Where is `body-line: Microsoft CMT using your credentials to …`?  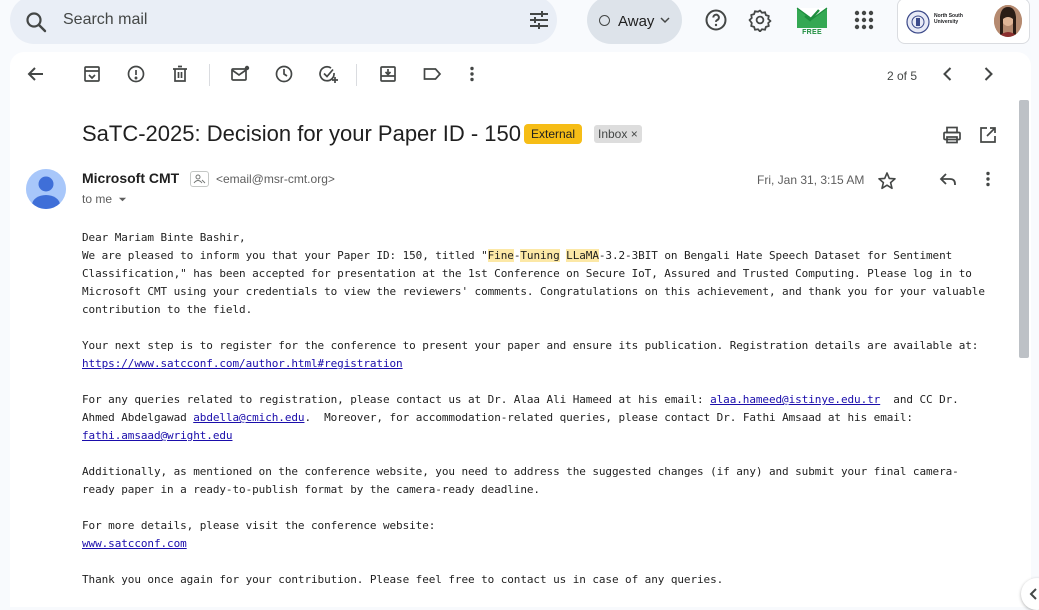
body-line: Microsoft CMT using your credentials to … is located at coordinates (533, 291).